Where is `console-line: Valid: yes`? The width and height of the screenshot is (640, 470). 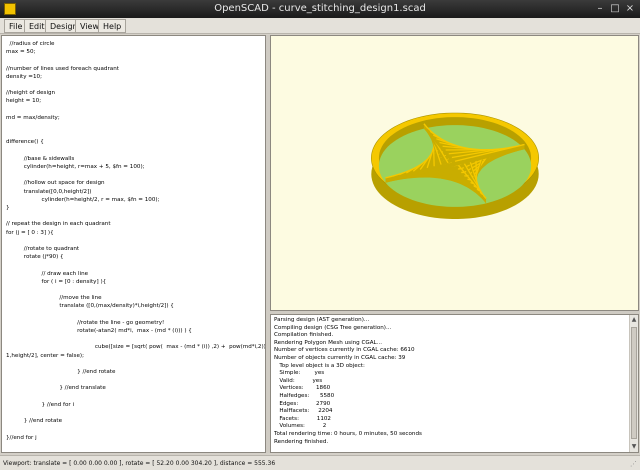
console-line: Valid: yes is located at coordinates (298, 380).